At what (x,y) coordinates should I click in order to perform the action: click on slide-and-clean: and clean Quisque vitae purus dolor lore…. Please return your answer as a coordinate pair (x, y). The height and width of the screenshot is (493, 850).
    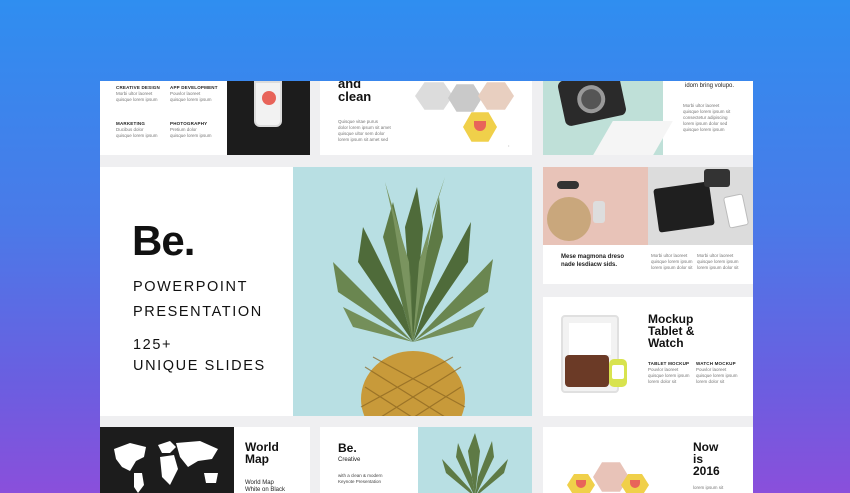
    Looking at the image, I should click on (426, 118).